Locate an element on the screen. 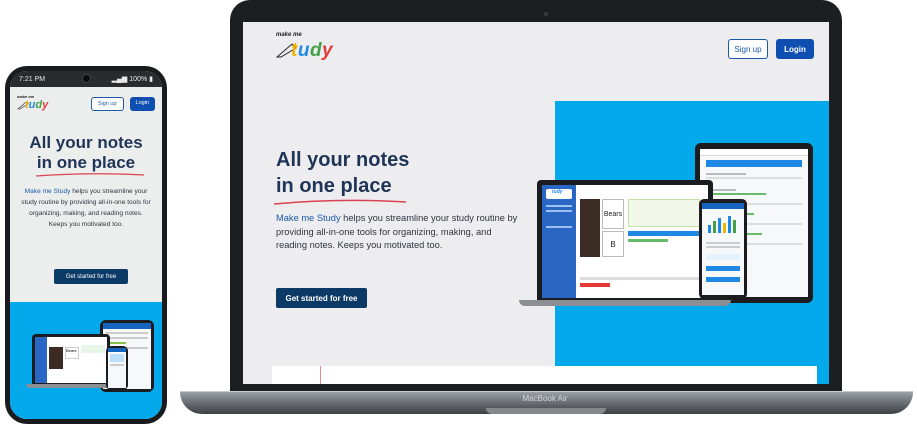  phone-navbar: make me tudy Sign up Login is located at coordinates (86, 104).